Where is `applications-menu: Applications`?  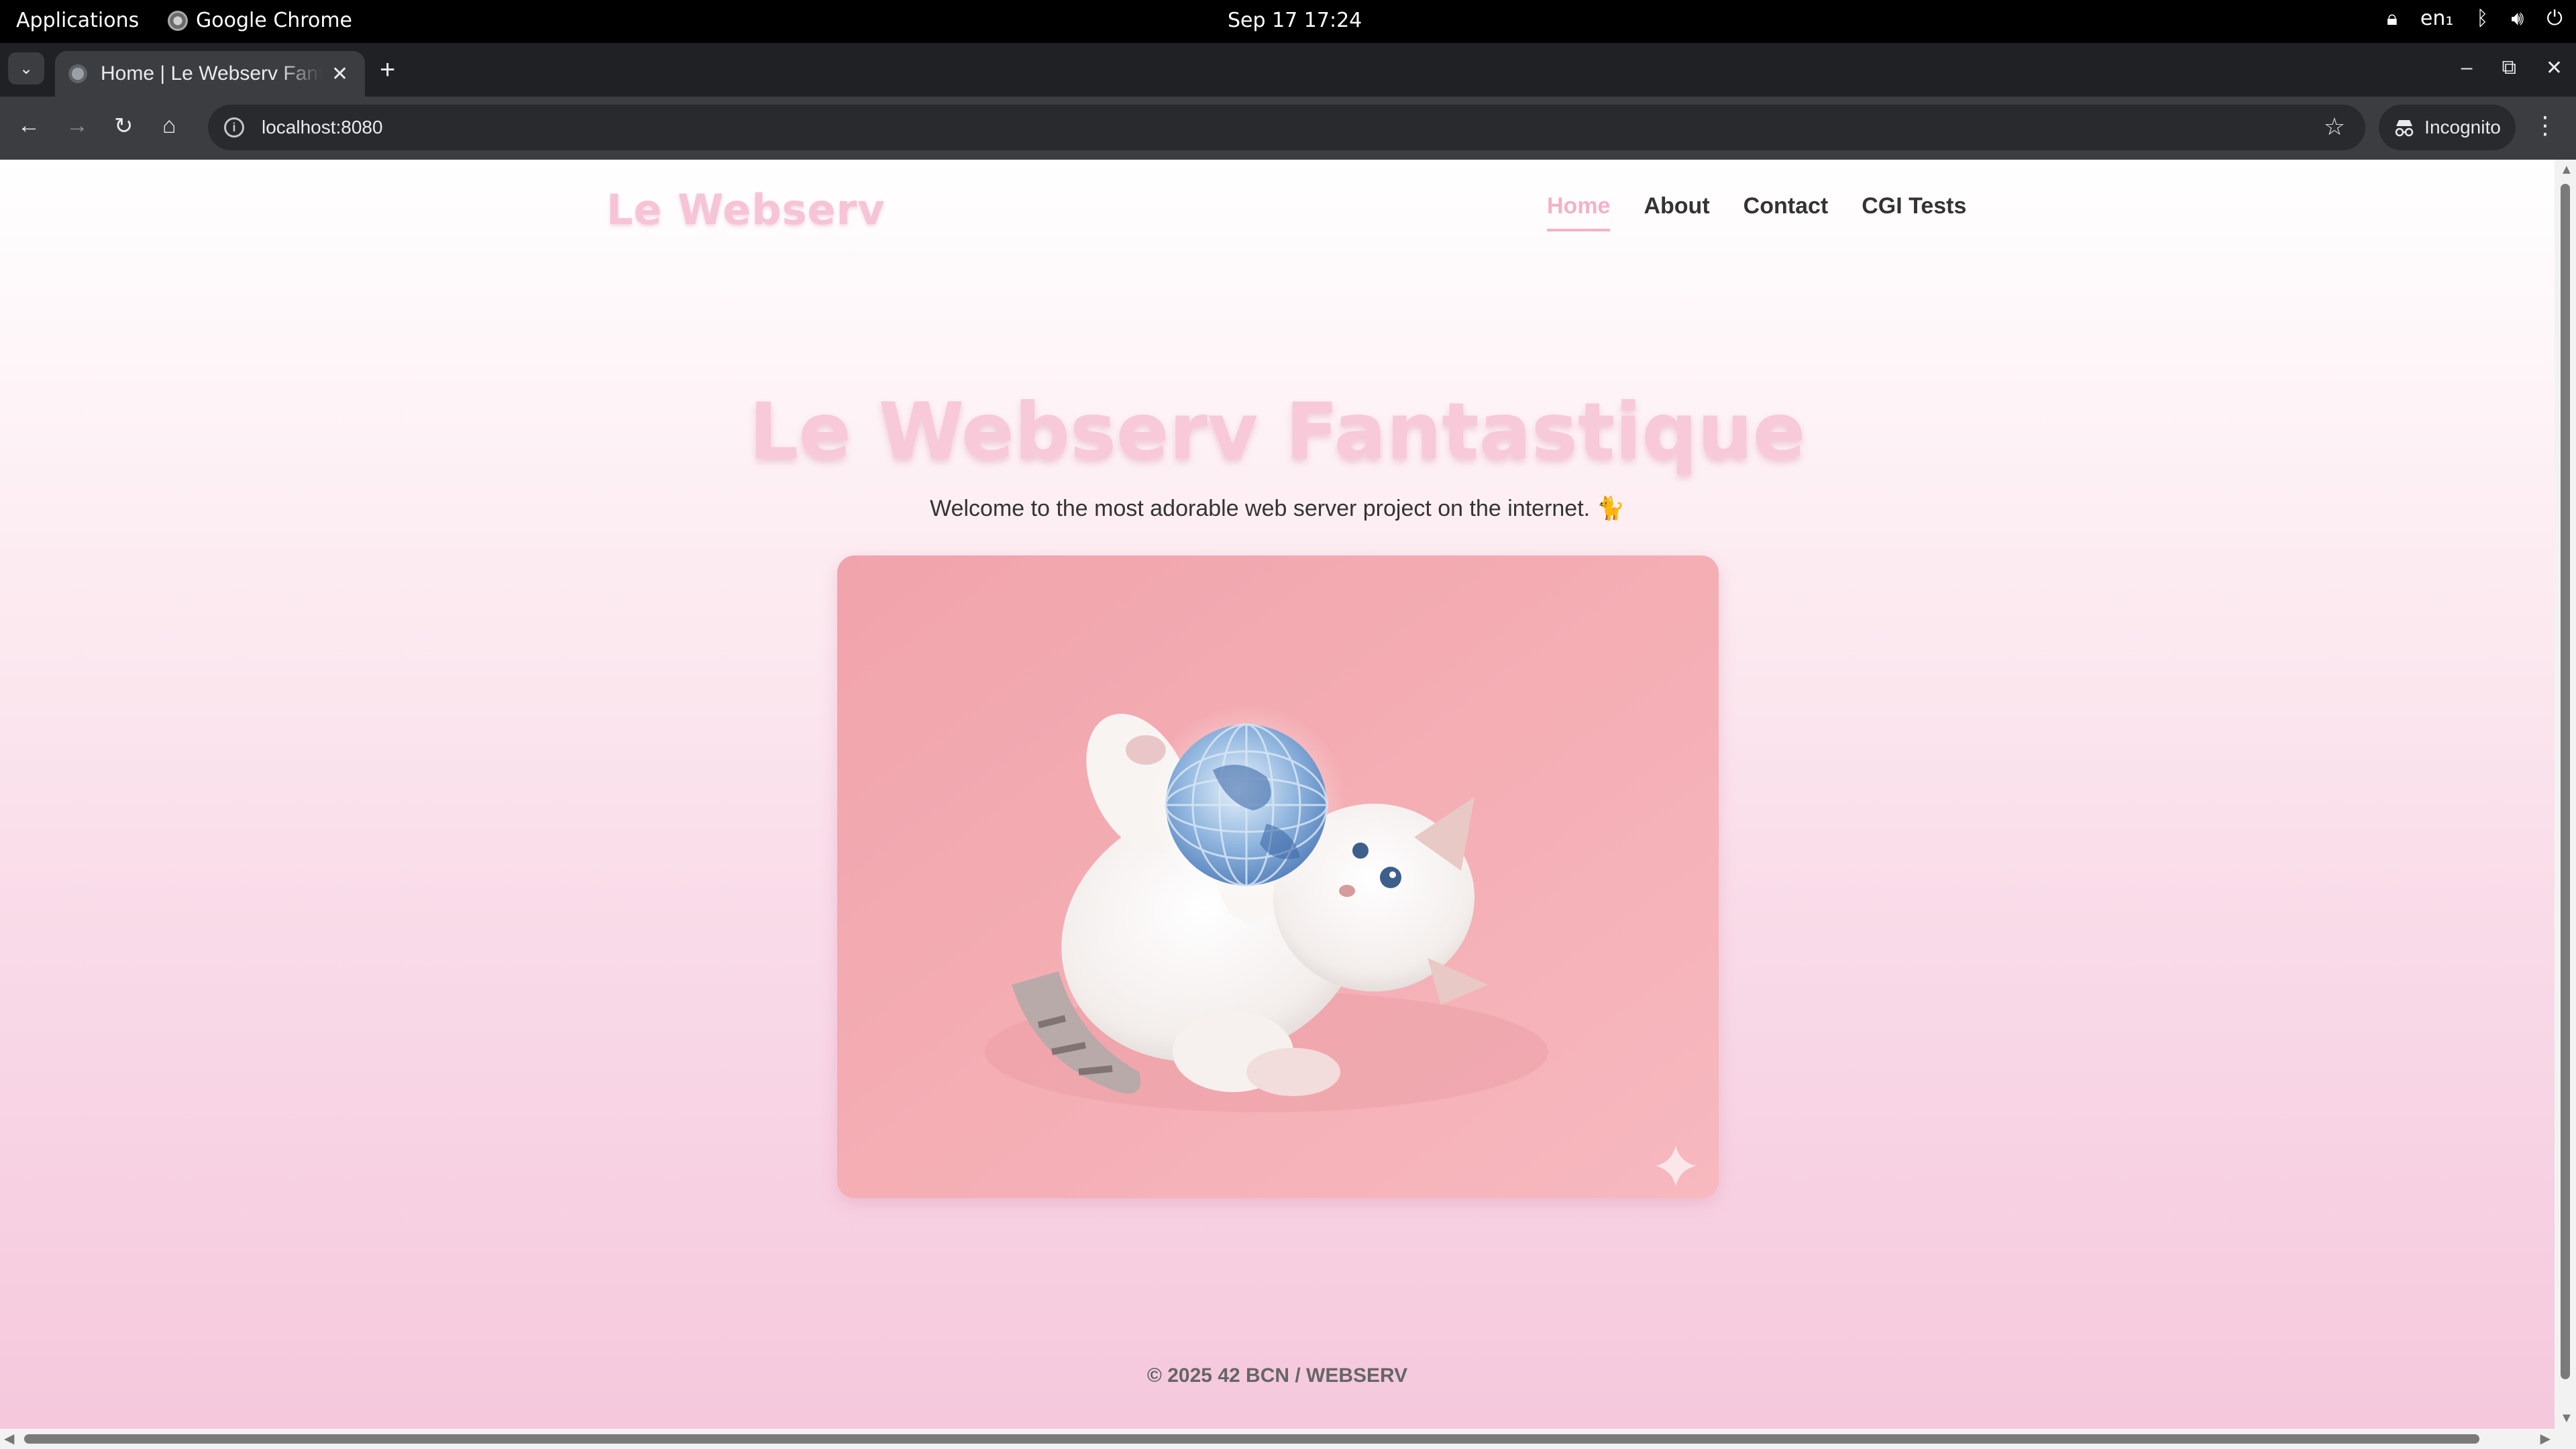 applications-menu: Applications is located at coordinates (77, 20).